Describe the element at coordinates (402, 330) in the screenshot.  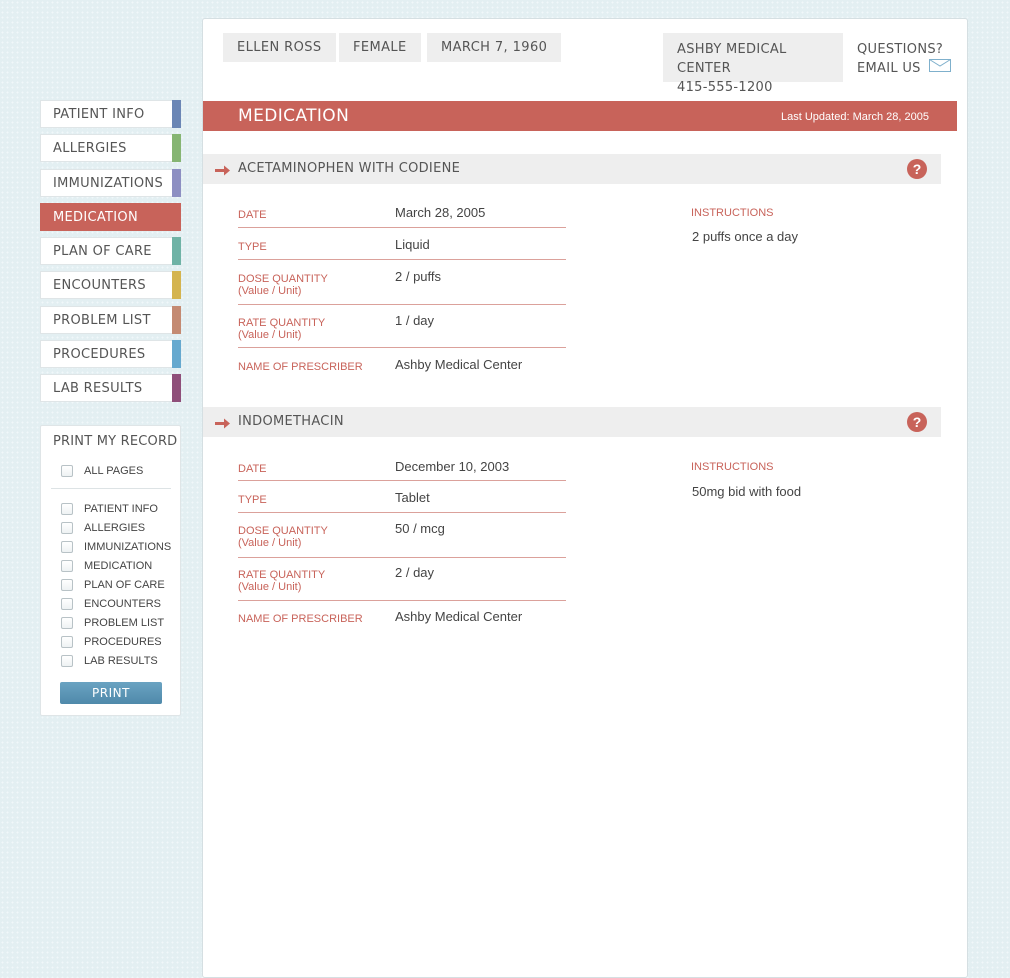
I see `field-rate-quantity: RATE QUANTITY (Value / Unit) 1 / day` at that location.